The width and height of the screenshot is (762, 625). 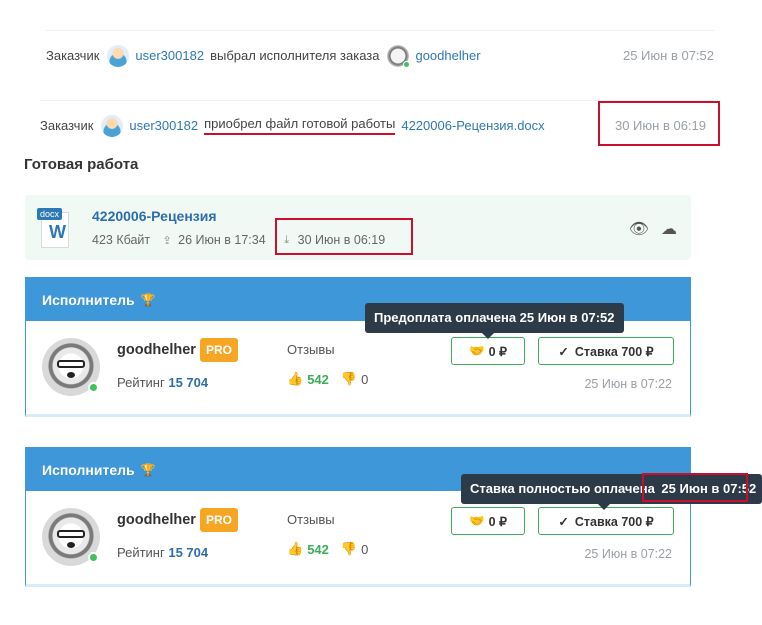 I want to click on eye-icon: 👁, so click(x=639, y=229).